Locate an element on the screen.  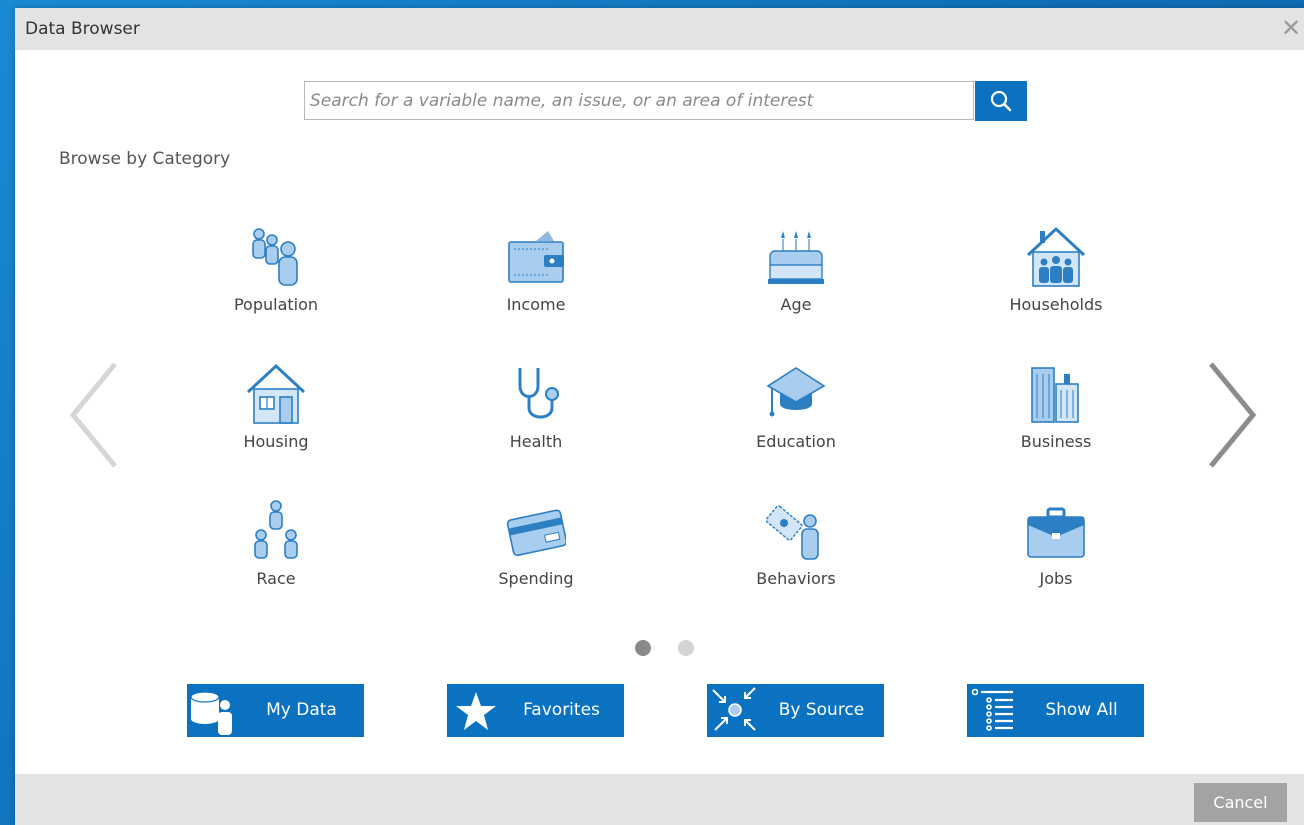
category-spending: Spending is located at coordinates (536, 554).